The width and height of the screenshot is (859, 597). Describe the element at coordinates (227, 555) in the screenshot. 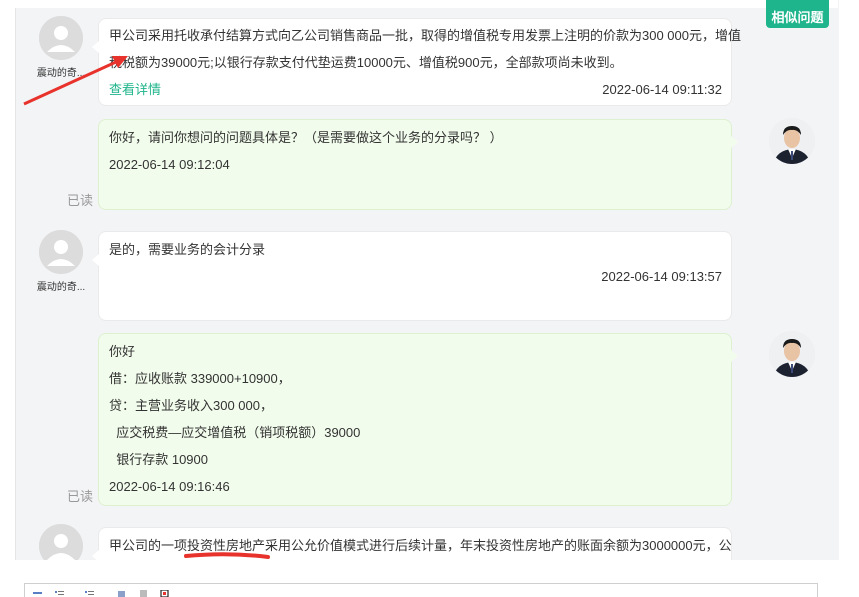

I see `red-underline-annotation` at that location.